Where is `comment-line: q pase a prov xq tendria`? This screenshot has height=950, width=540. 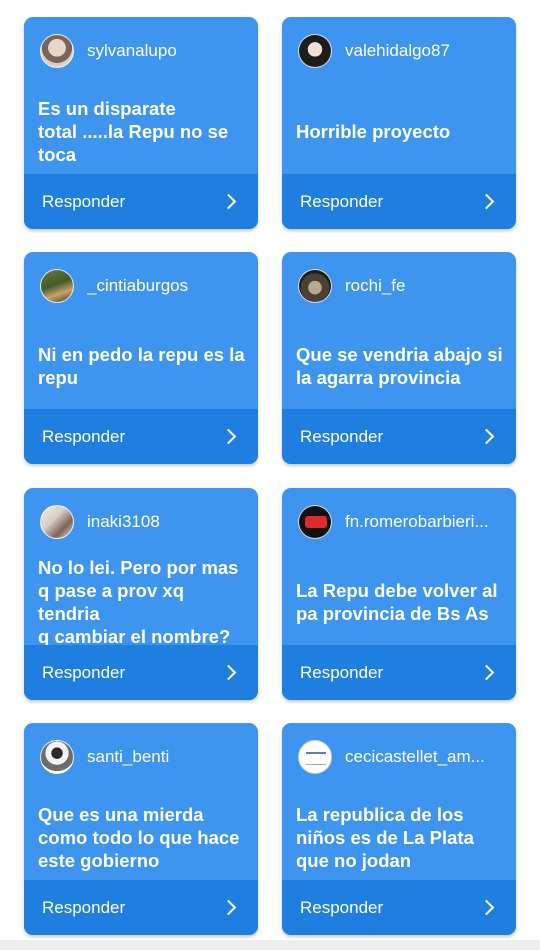 comment-line: q pase a prov xq tendria is located at coordinates (111, 602).